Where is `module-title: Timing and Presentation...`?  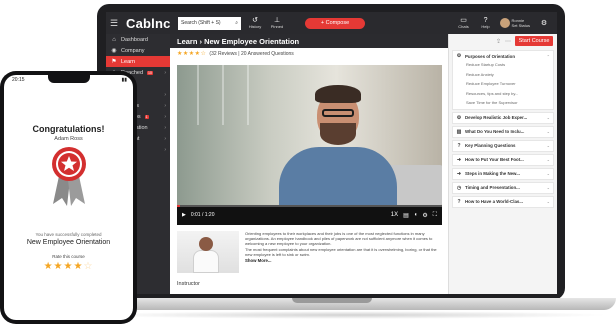 module-title: Timing and Presentation... is located at coordinates (492, 187).